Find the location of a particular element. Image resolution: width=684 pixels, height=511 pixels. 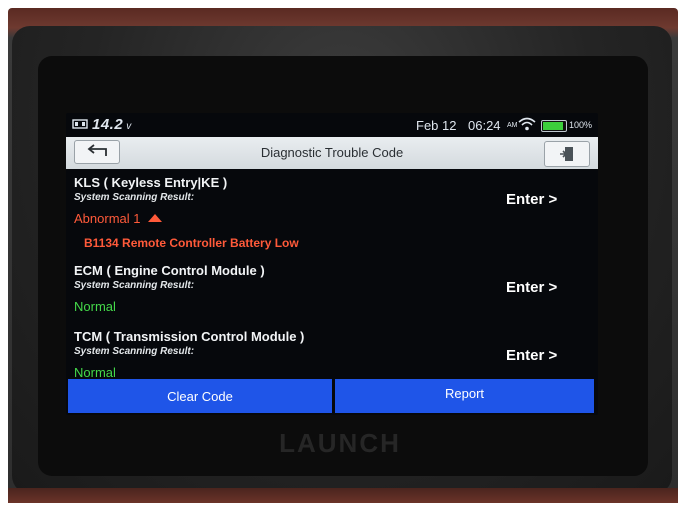

exit-door-icon is located at coordinates (566, 154).